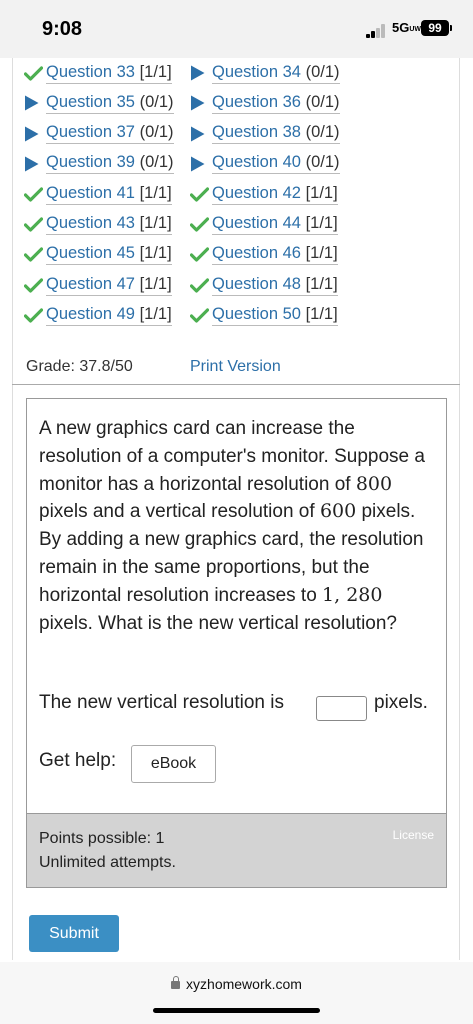 This screenshot has width=473, height=1024. I want to click on question-link-34: Question 34 (0/1), so click(276, 73).